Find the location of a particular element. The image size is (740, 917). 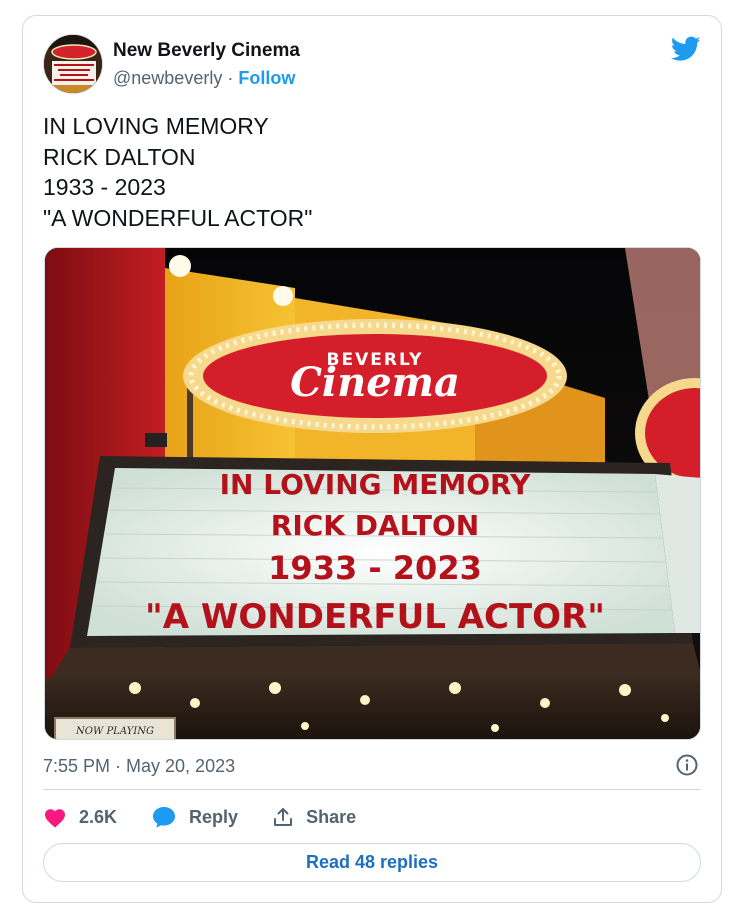

author-info: New Beverly Cinema @newbeverly · Follow is located at coordinates (206, 65).